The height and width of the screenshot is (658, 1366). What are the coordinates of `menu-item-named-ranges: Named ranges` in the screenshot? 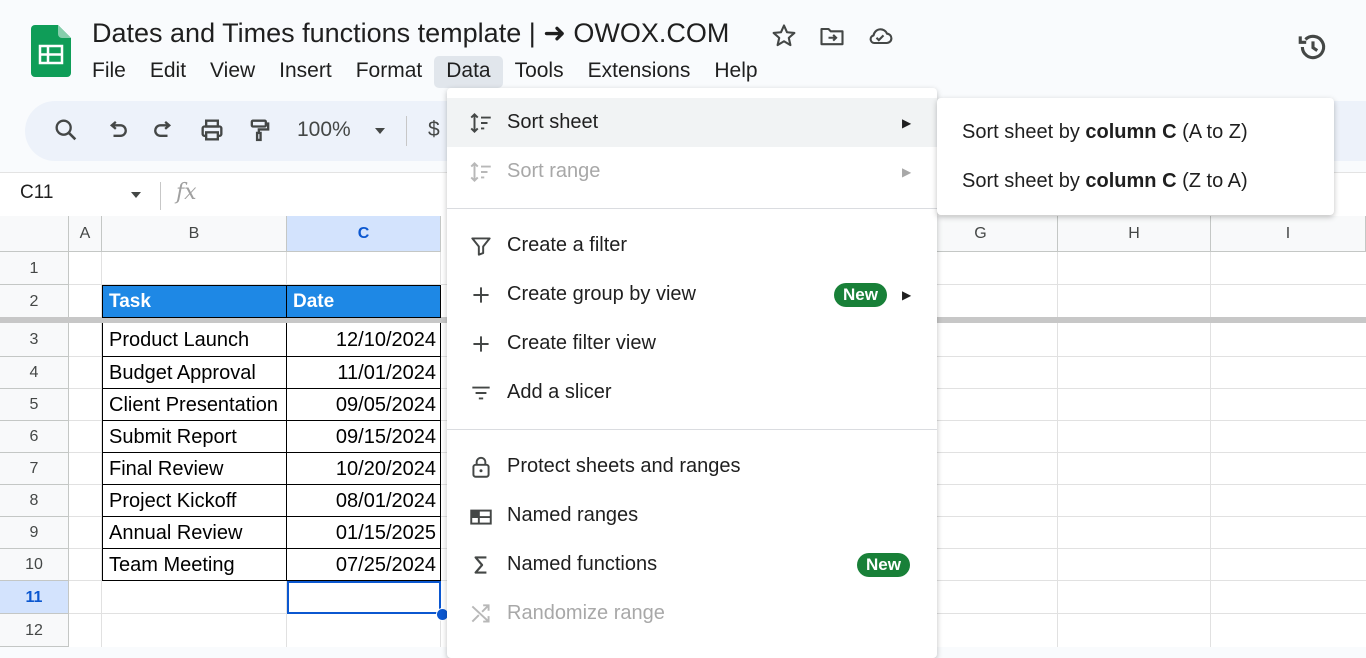 It's located at (692, 515).